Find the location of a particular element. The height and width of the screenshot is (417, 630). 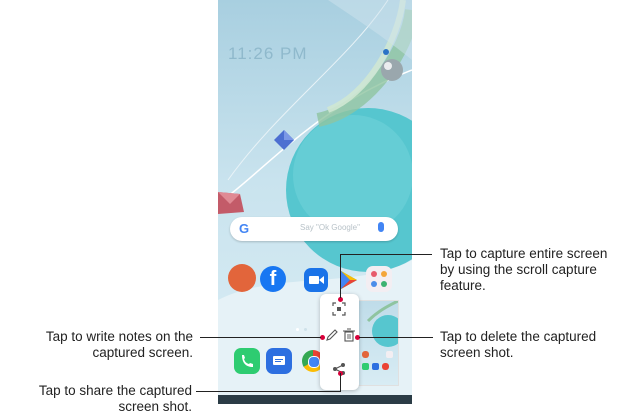

search-placeholder: Say "Ok Google" is located at coordinates (330, 227).